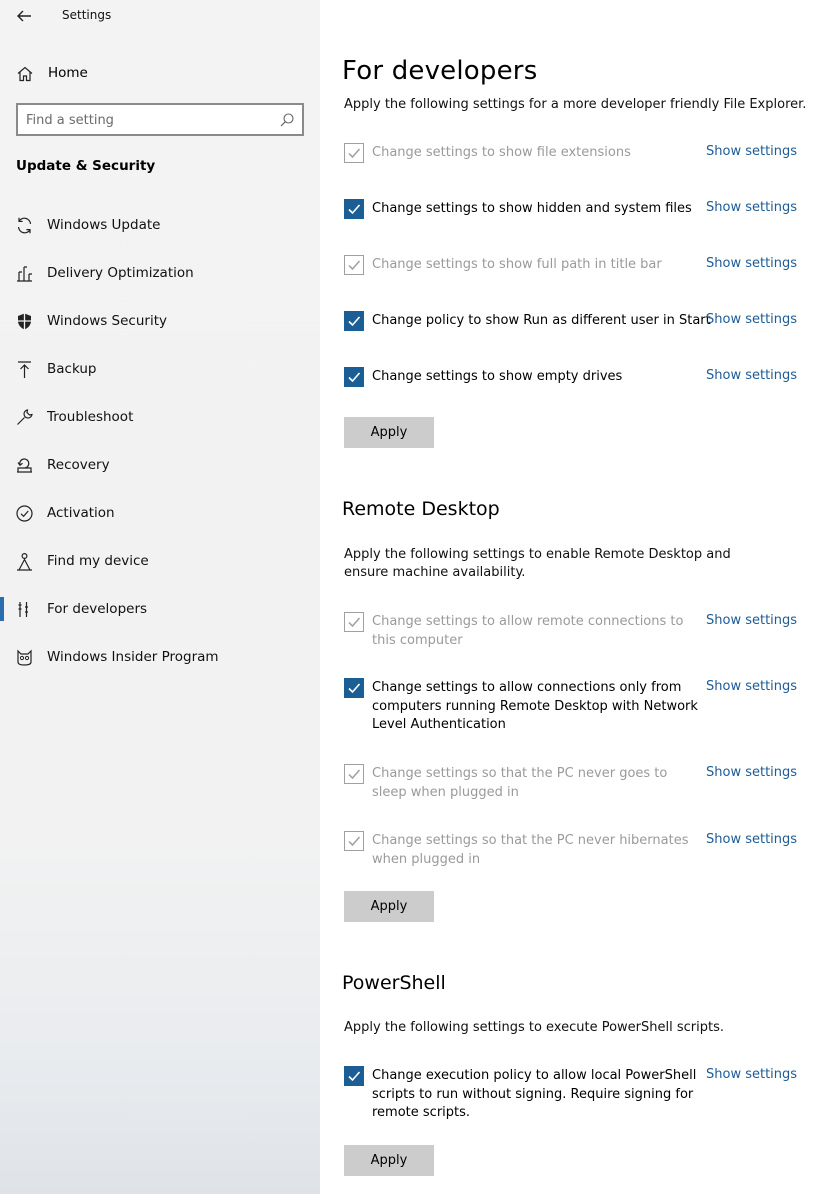 This screenshot has width=831, height=1194. What do you see at coordinates (25, 74) in the screenshot?
I see `home-icon` at bounding box center [25, 74].